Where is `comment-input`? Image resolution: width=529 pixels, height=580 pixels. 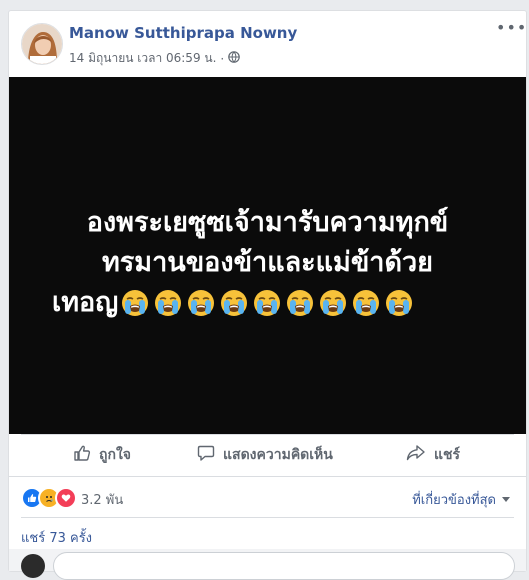
comment-input is located at coordinates (284, 566).